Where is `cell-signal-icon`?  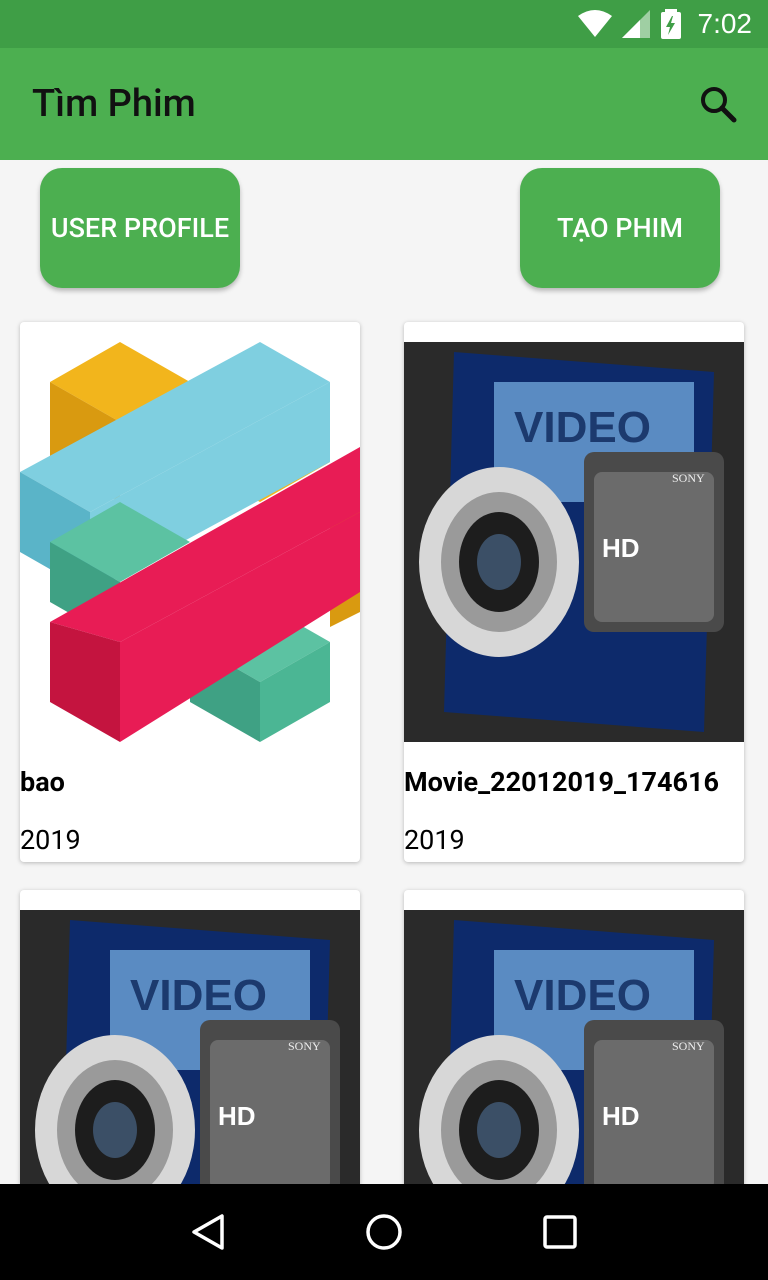
cell-signal-icon is located at coordinates (635, 24).